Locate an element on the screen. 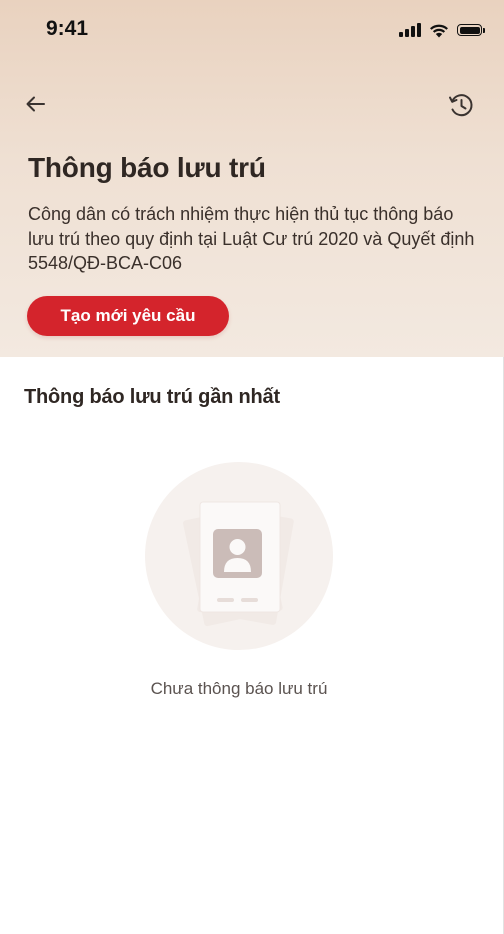  empty-state-illustration is located at coordinates (239, 556).